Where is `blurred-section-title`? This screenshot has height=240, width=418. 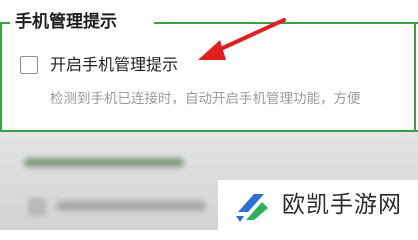 blurred-section-title is located at coordinates (104, 162).